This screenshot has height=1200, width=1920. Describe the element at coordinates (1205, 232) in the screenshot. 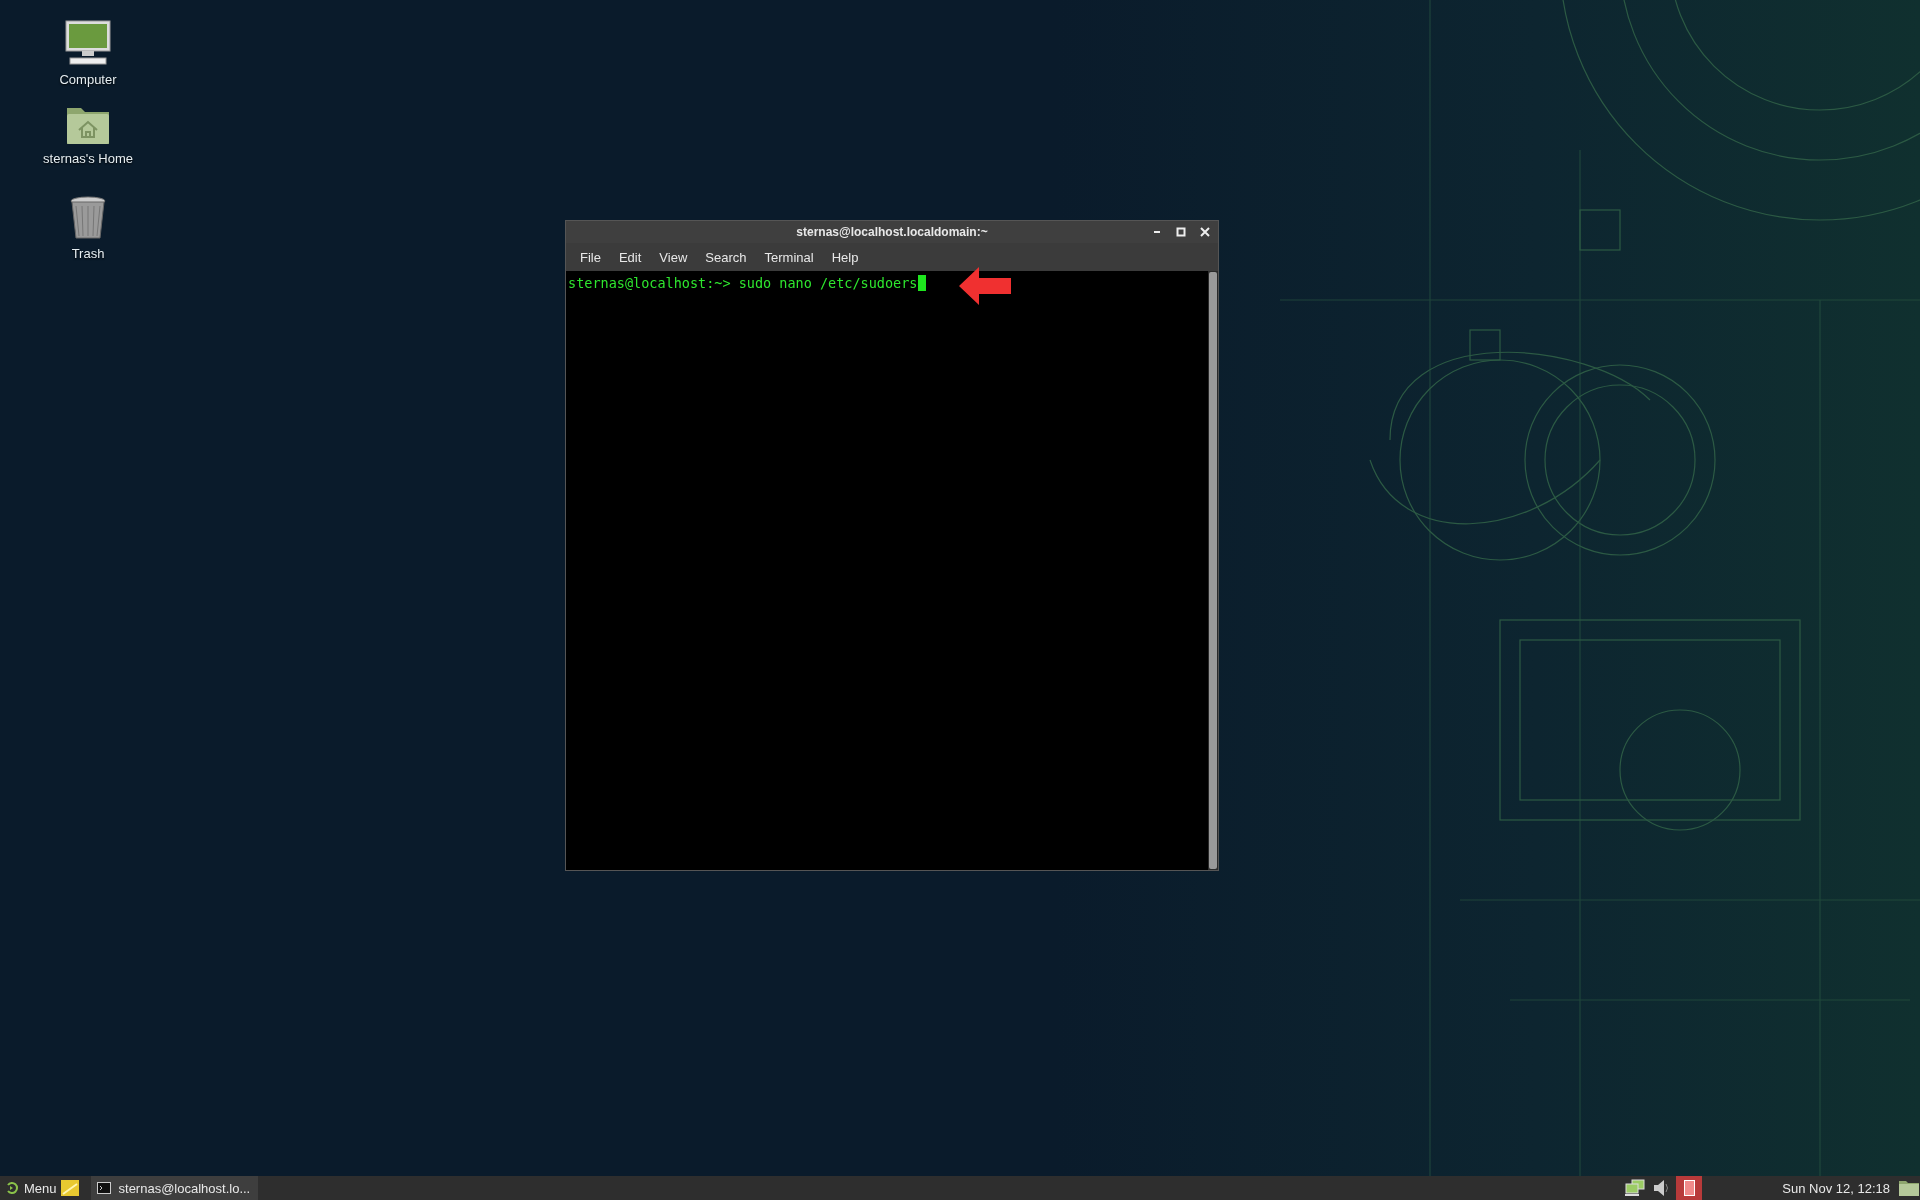

I see `close-icon` at that location.